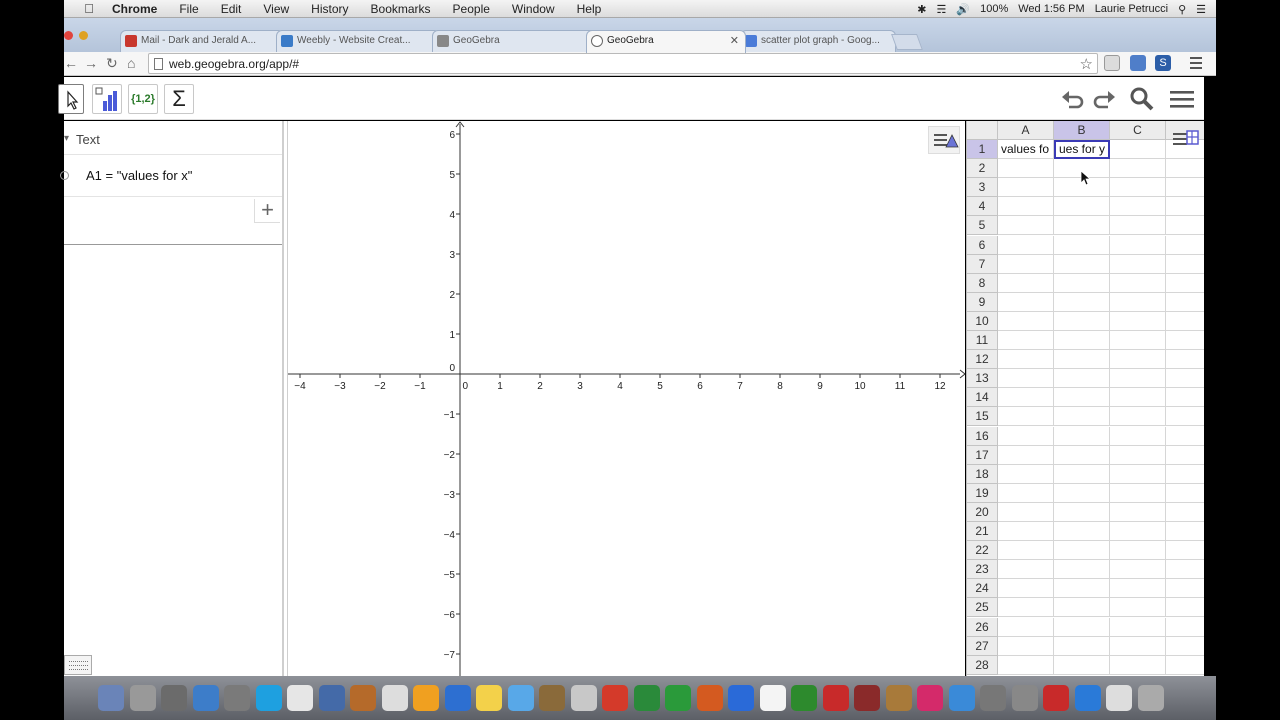 This screenshot has width=1280, height=720. Describe the element at coordinates (982, 207) in the screenshot. I see `row-header: 4` at that location.